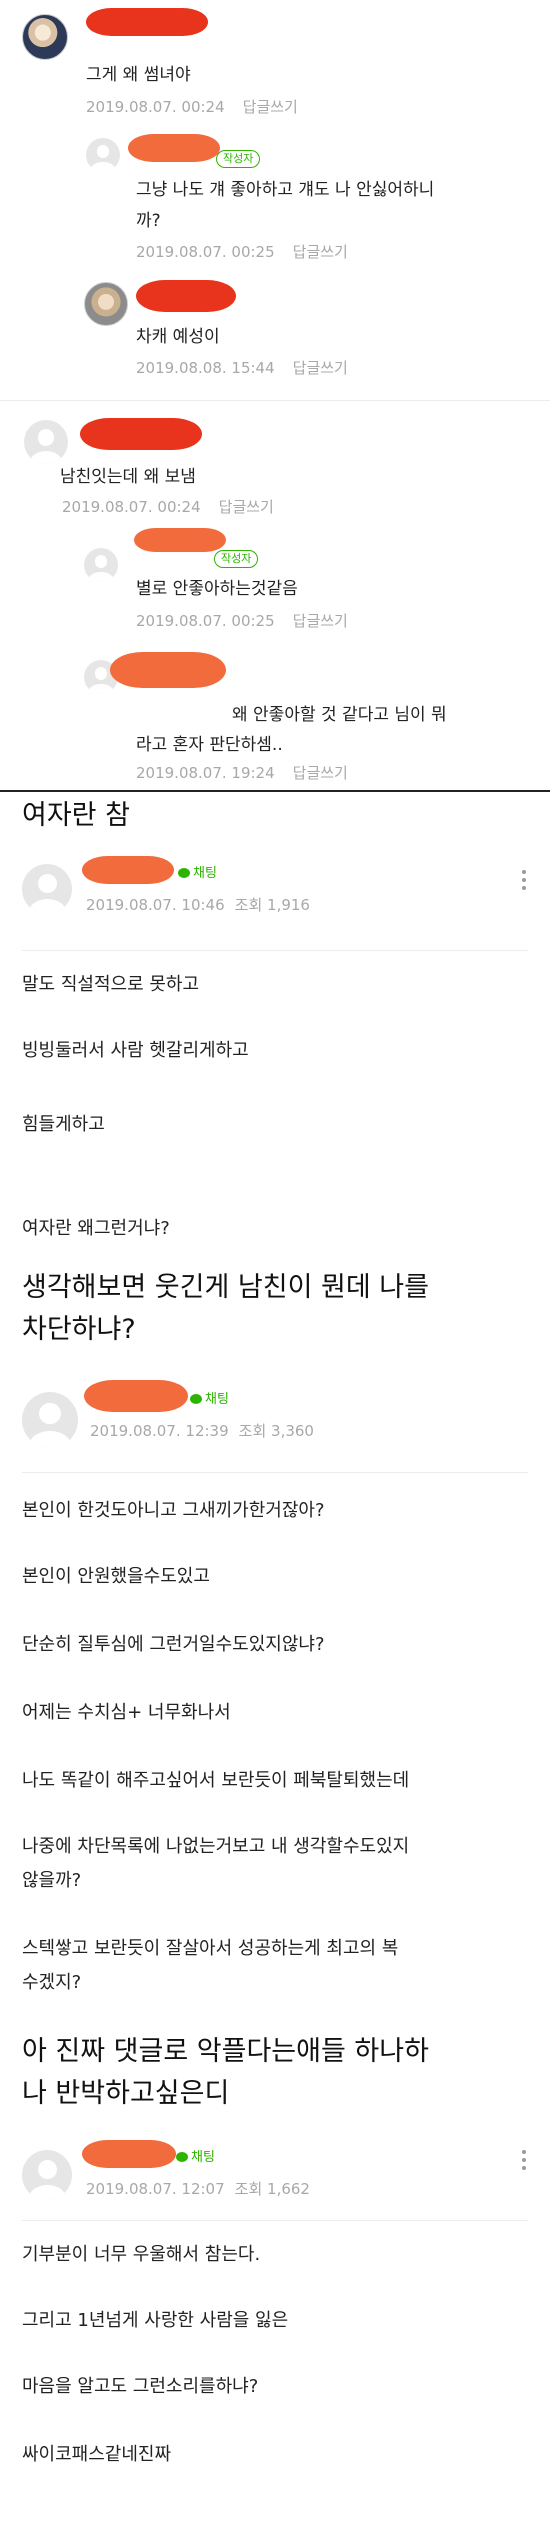  What do you see at coordinates (275, 400) in the screenshot?
I see `comment-separator` at bounding box center [275, 400].